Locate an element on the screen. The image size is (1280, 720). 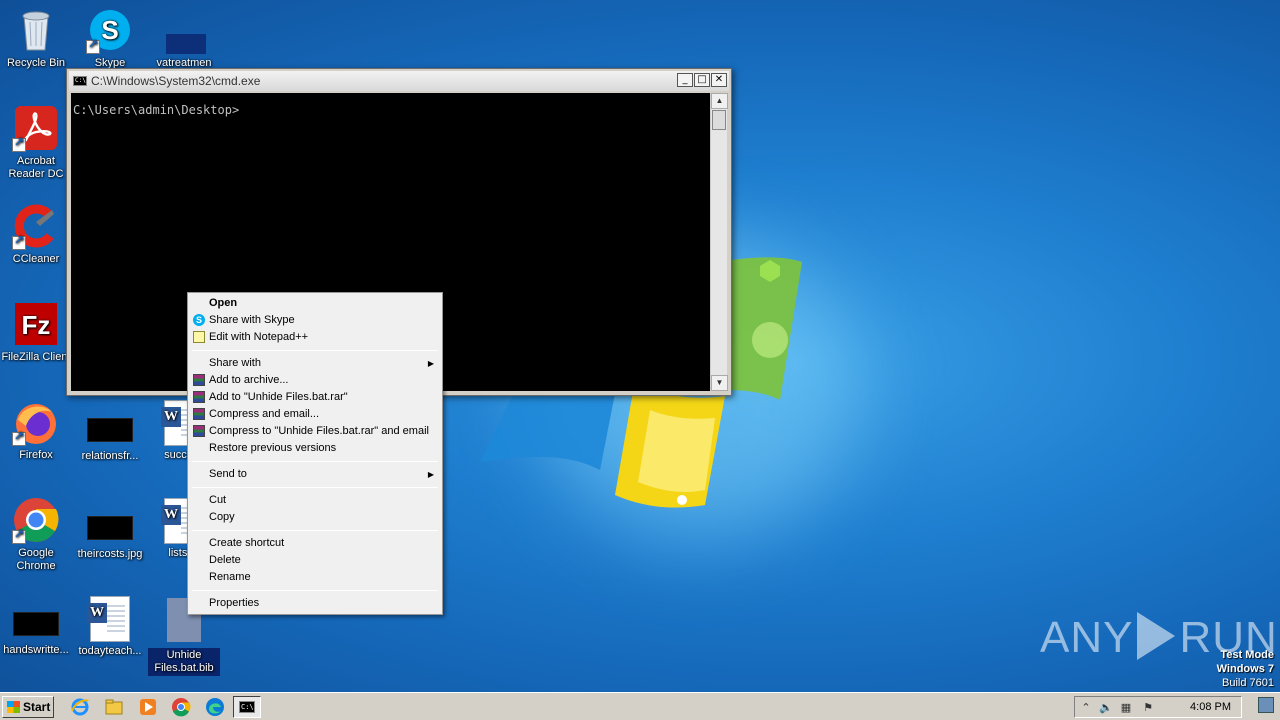
menu-item-cut: Cut is located at coordinates (315, 500).